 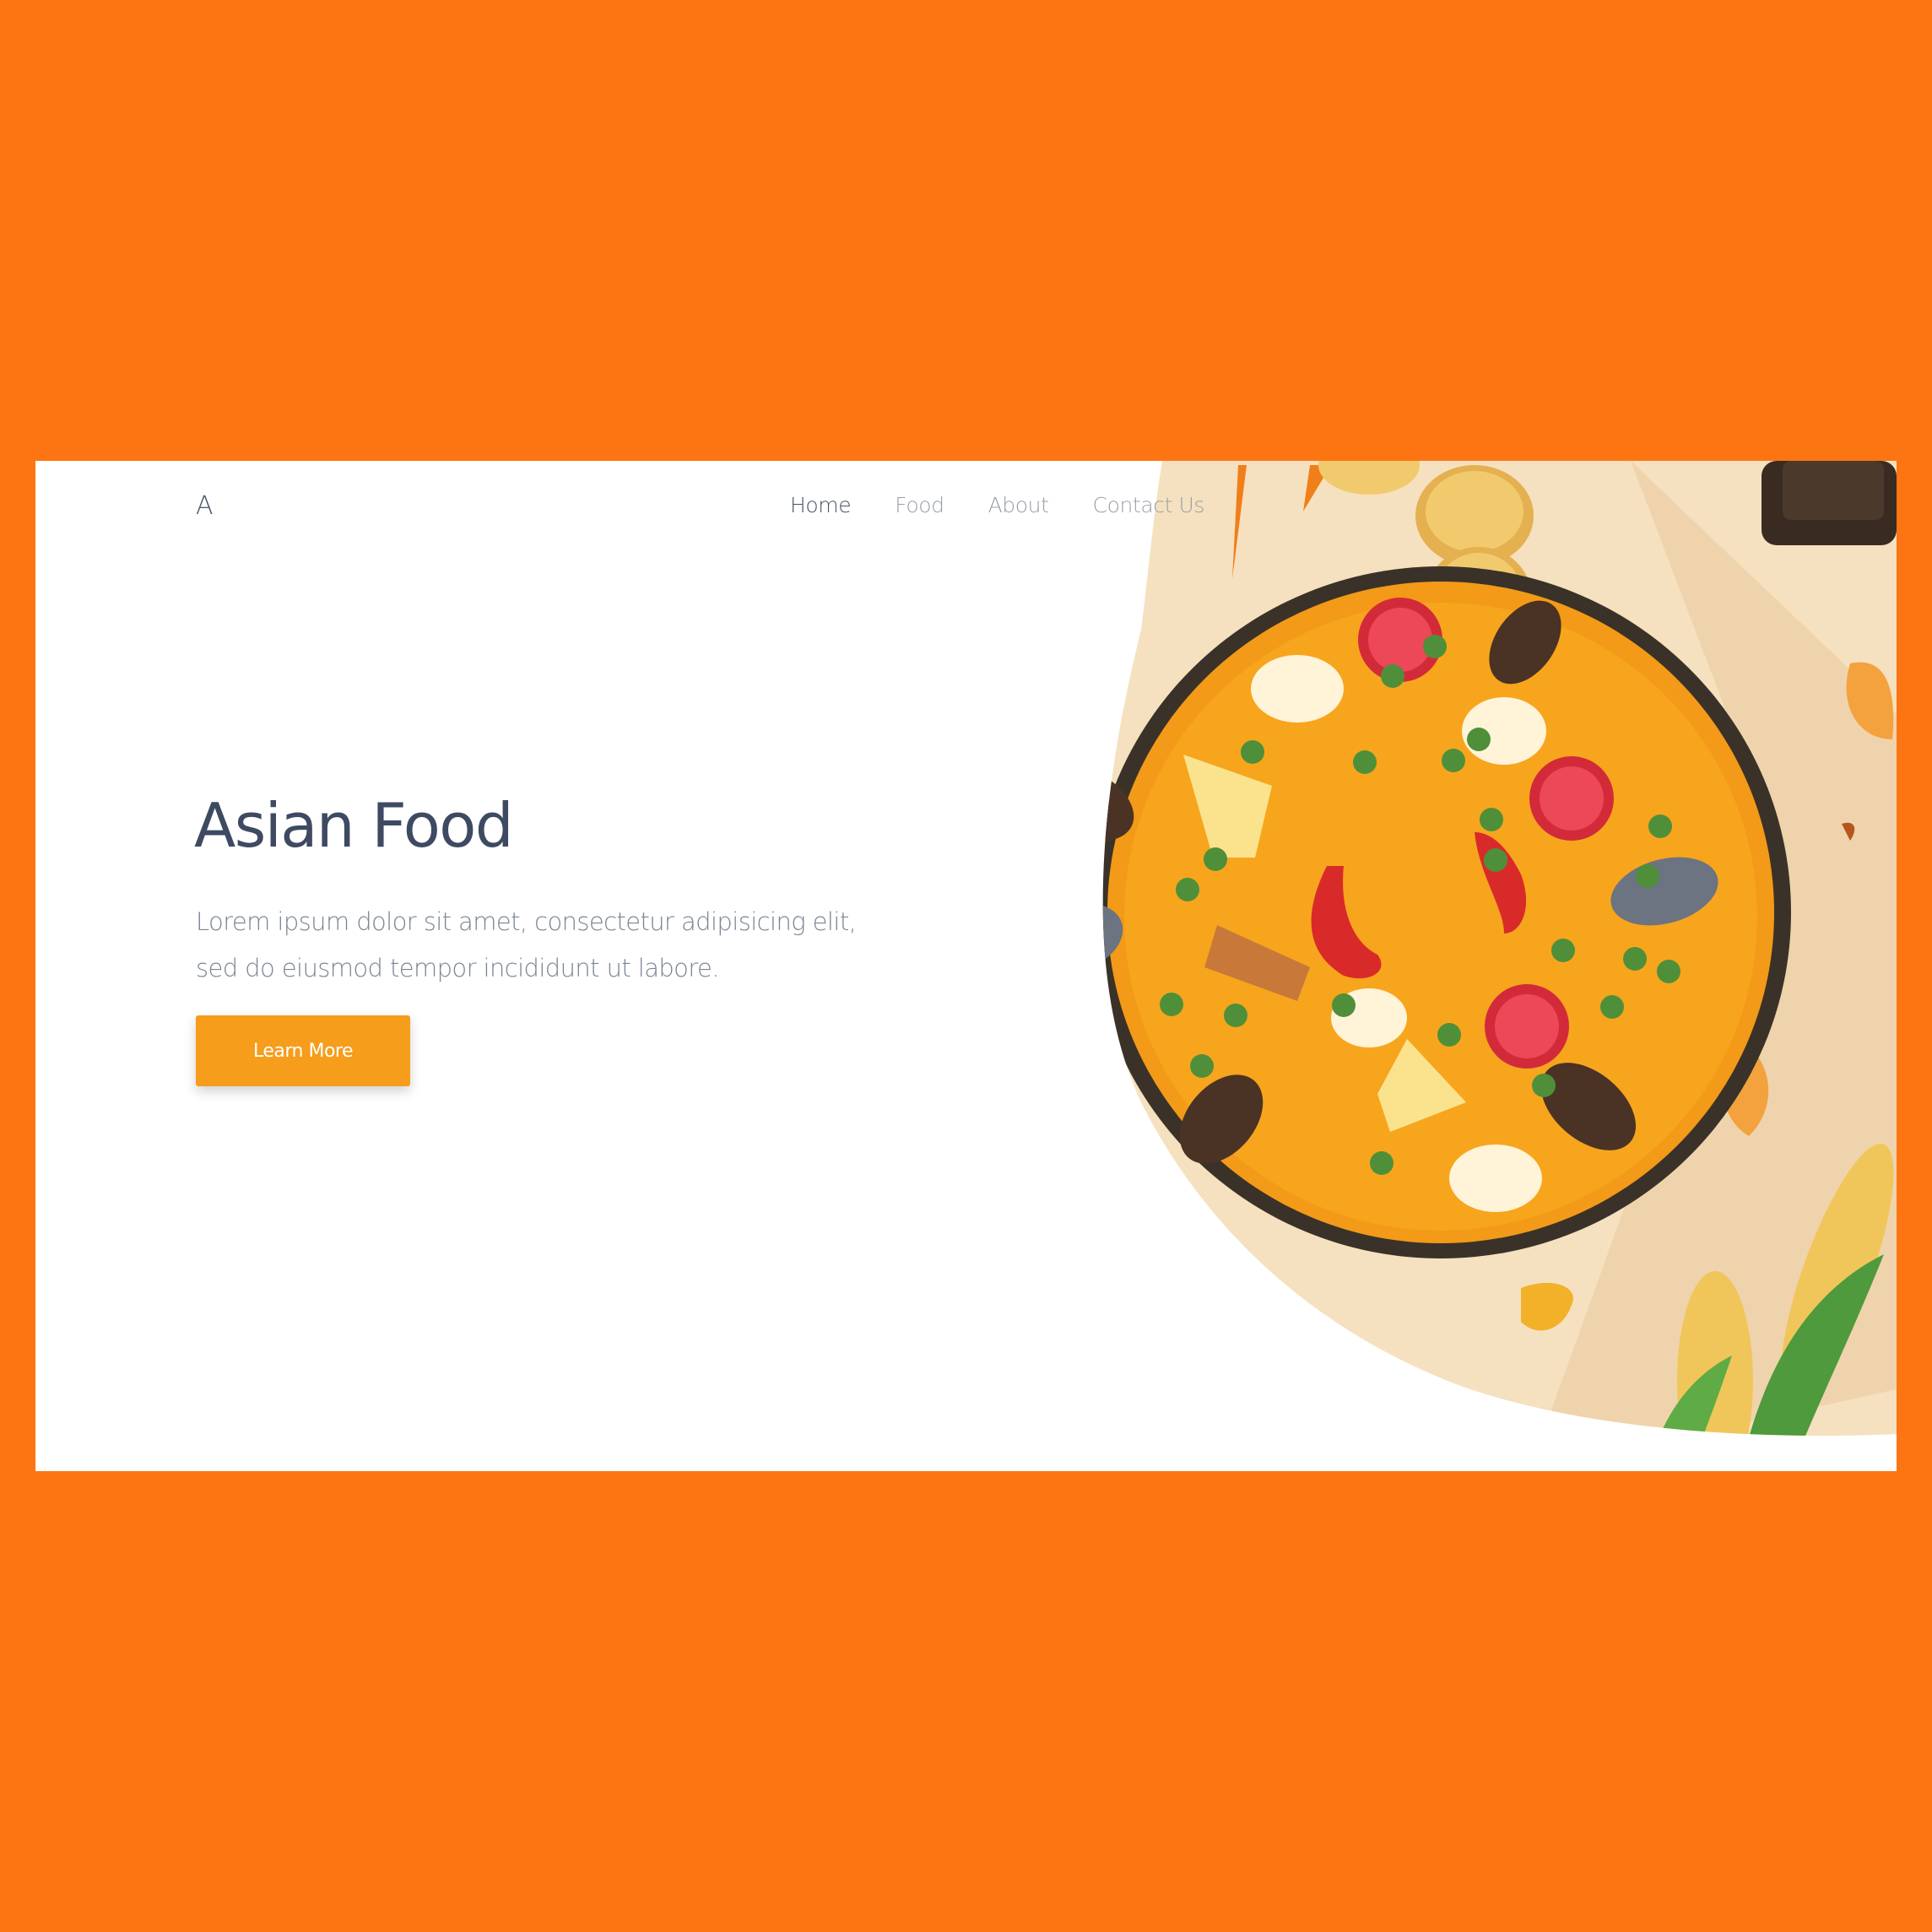 I want to click on hero-title: Asian Food, so click(x=354, y=825).